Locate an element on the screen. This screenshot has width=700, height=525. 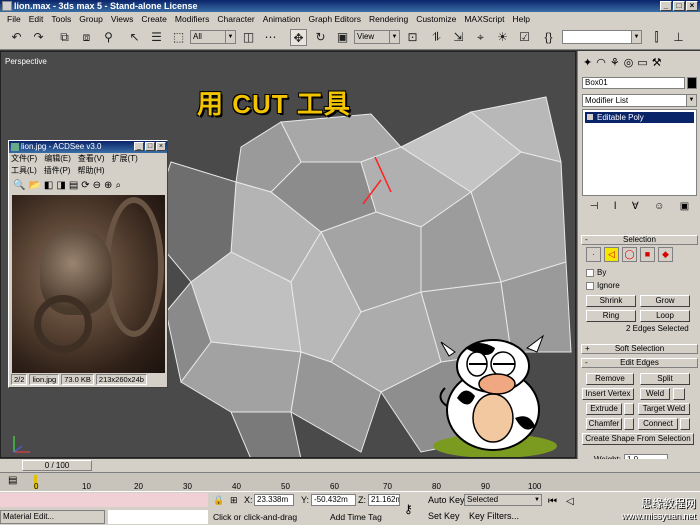
fit-icon: ▤ is located at coordinates (73, 185).